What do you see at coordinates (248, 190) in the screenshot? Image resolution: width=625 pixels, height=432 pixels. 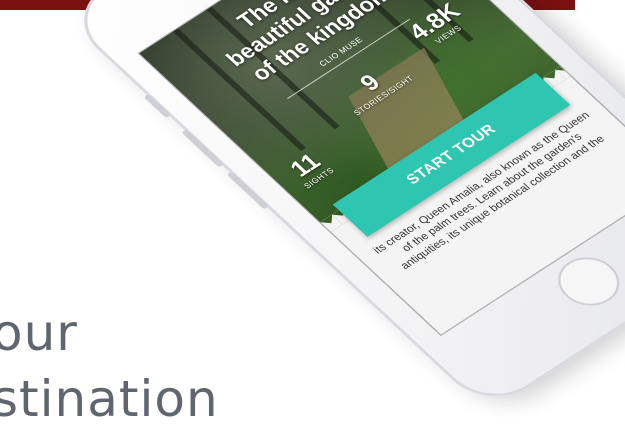 I see `phone-volume-down` at bounding box center [248, 190].